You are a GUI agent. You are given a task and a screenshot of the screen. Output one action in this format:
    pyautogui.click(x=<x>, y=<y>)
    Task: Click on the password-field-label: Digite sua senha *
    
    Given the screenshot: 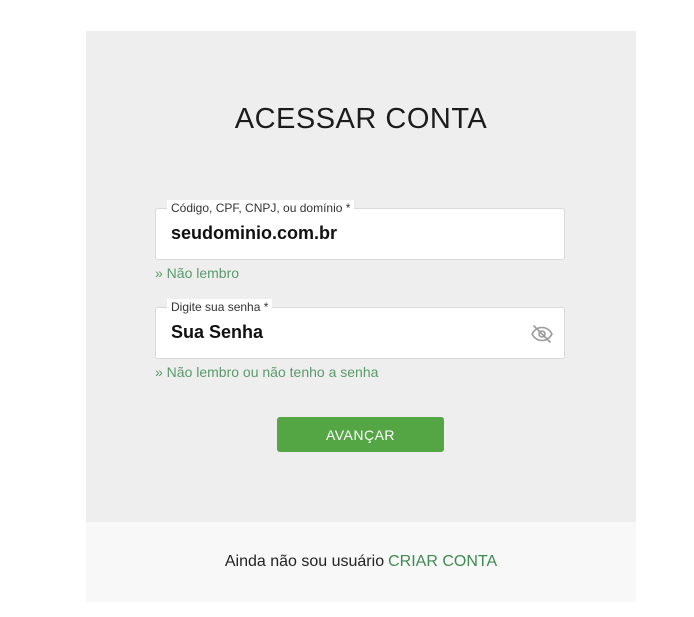 What is the action you would take?
    pyautogui.click(x=220, y=307)
    